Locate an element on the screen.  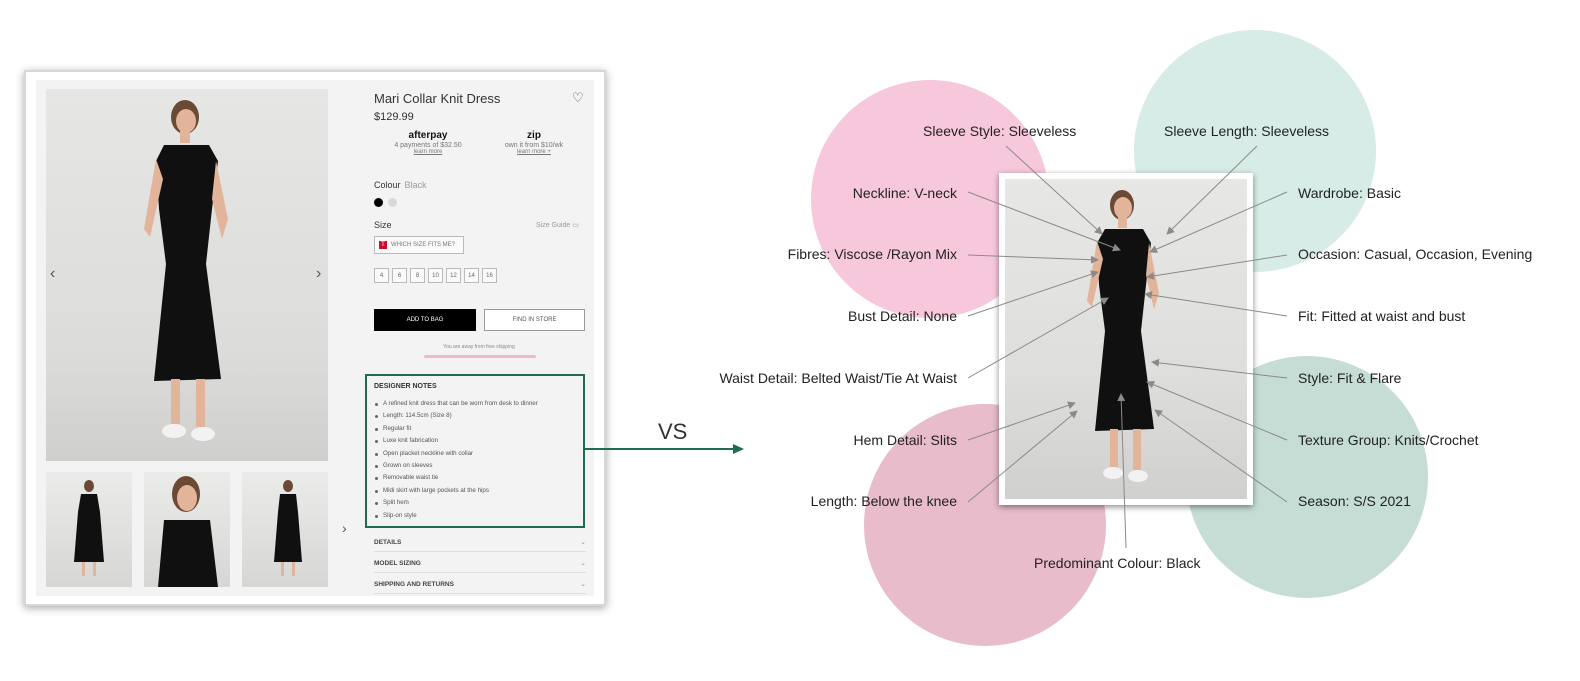
designer-note-item: Slip-on style is located at coordinates (456, 516).